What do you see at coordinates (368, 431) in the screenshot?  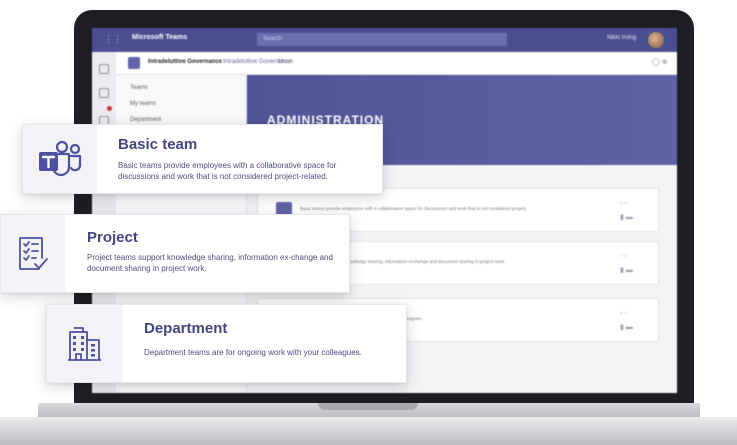 I see `laptop-bottom` at bounding box center [368, 431].